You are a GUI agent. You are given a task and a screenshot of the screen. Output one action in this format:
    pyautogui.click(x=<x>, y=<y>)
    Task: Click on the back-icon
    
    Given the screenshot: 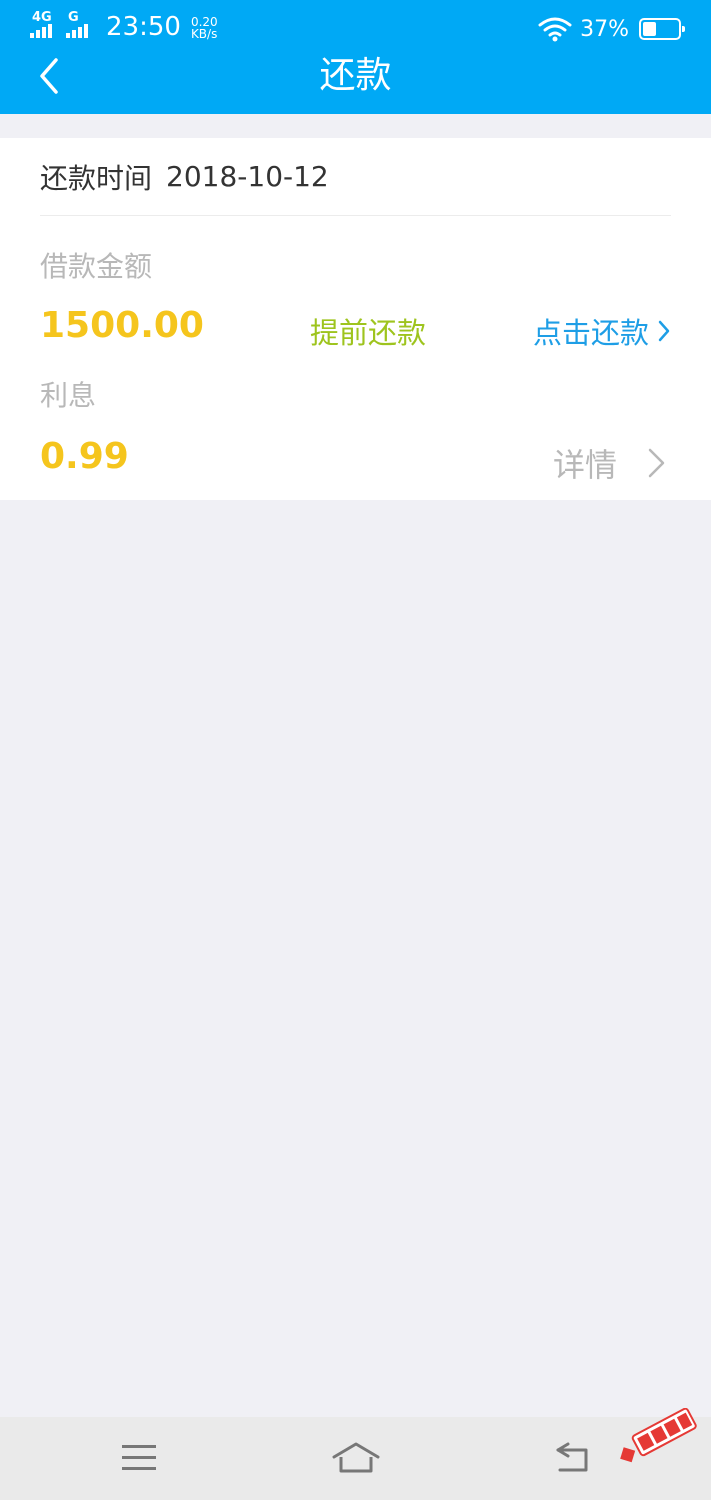 What is the action you would take?
    pyautogui.click(x=573, y=1458)
    